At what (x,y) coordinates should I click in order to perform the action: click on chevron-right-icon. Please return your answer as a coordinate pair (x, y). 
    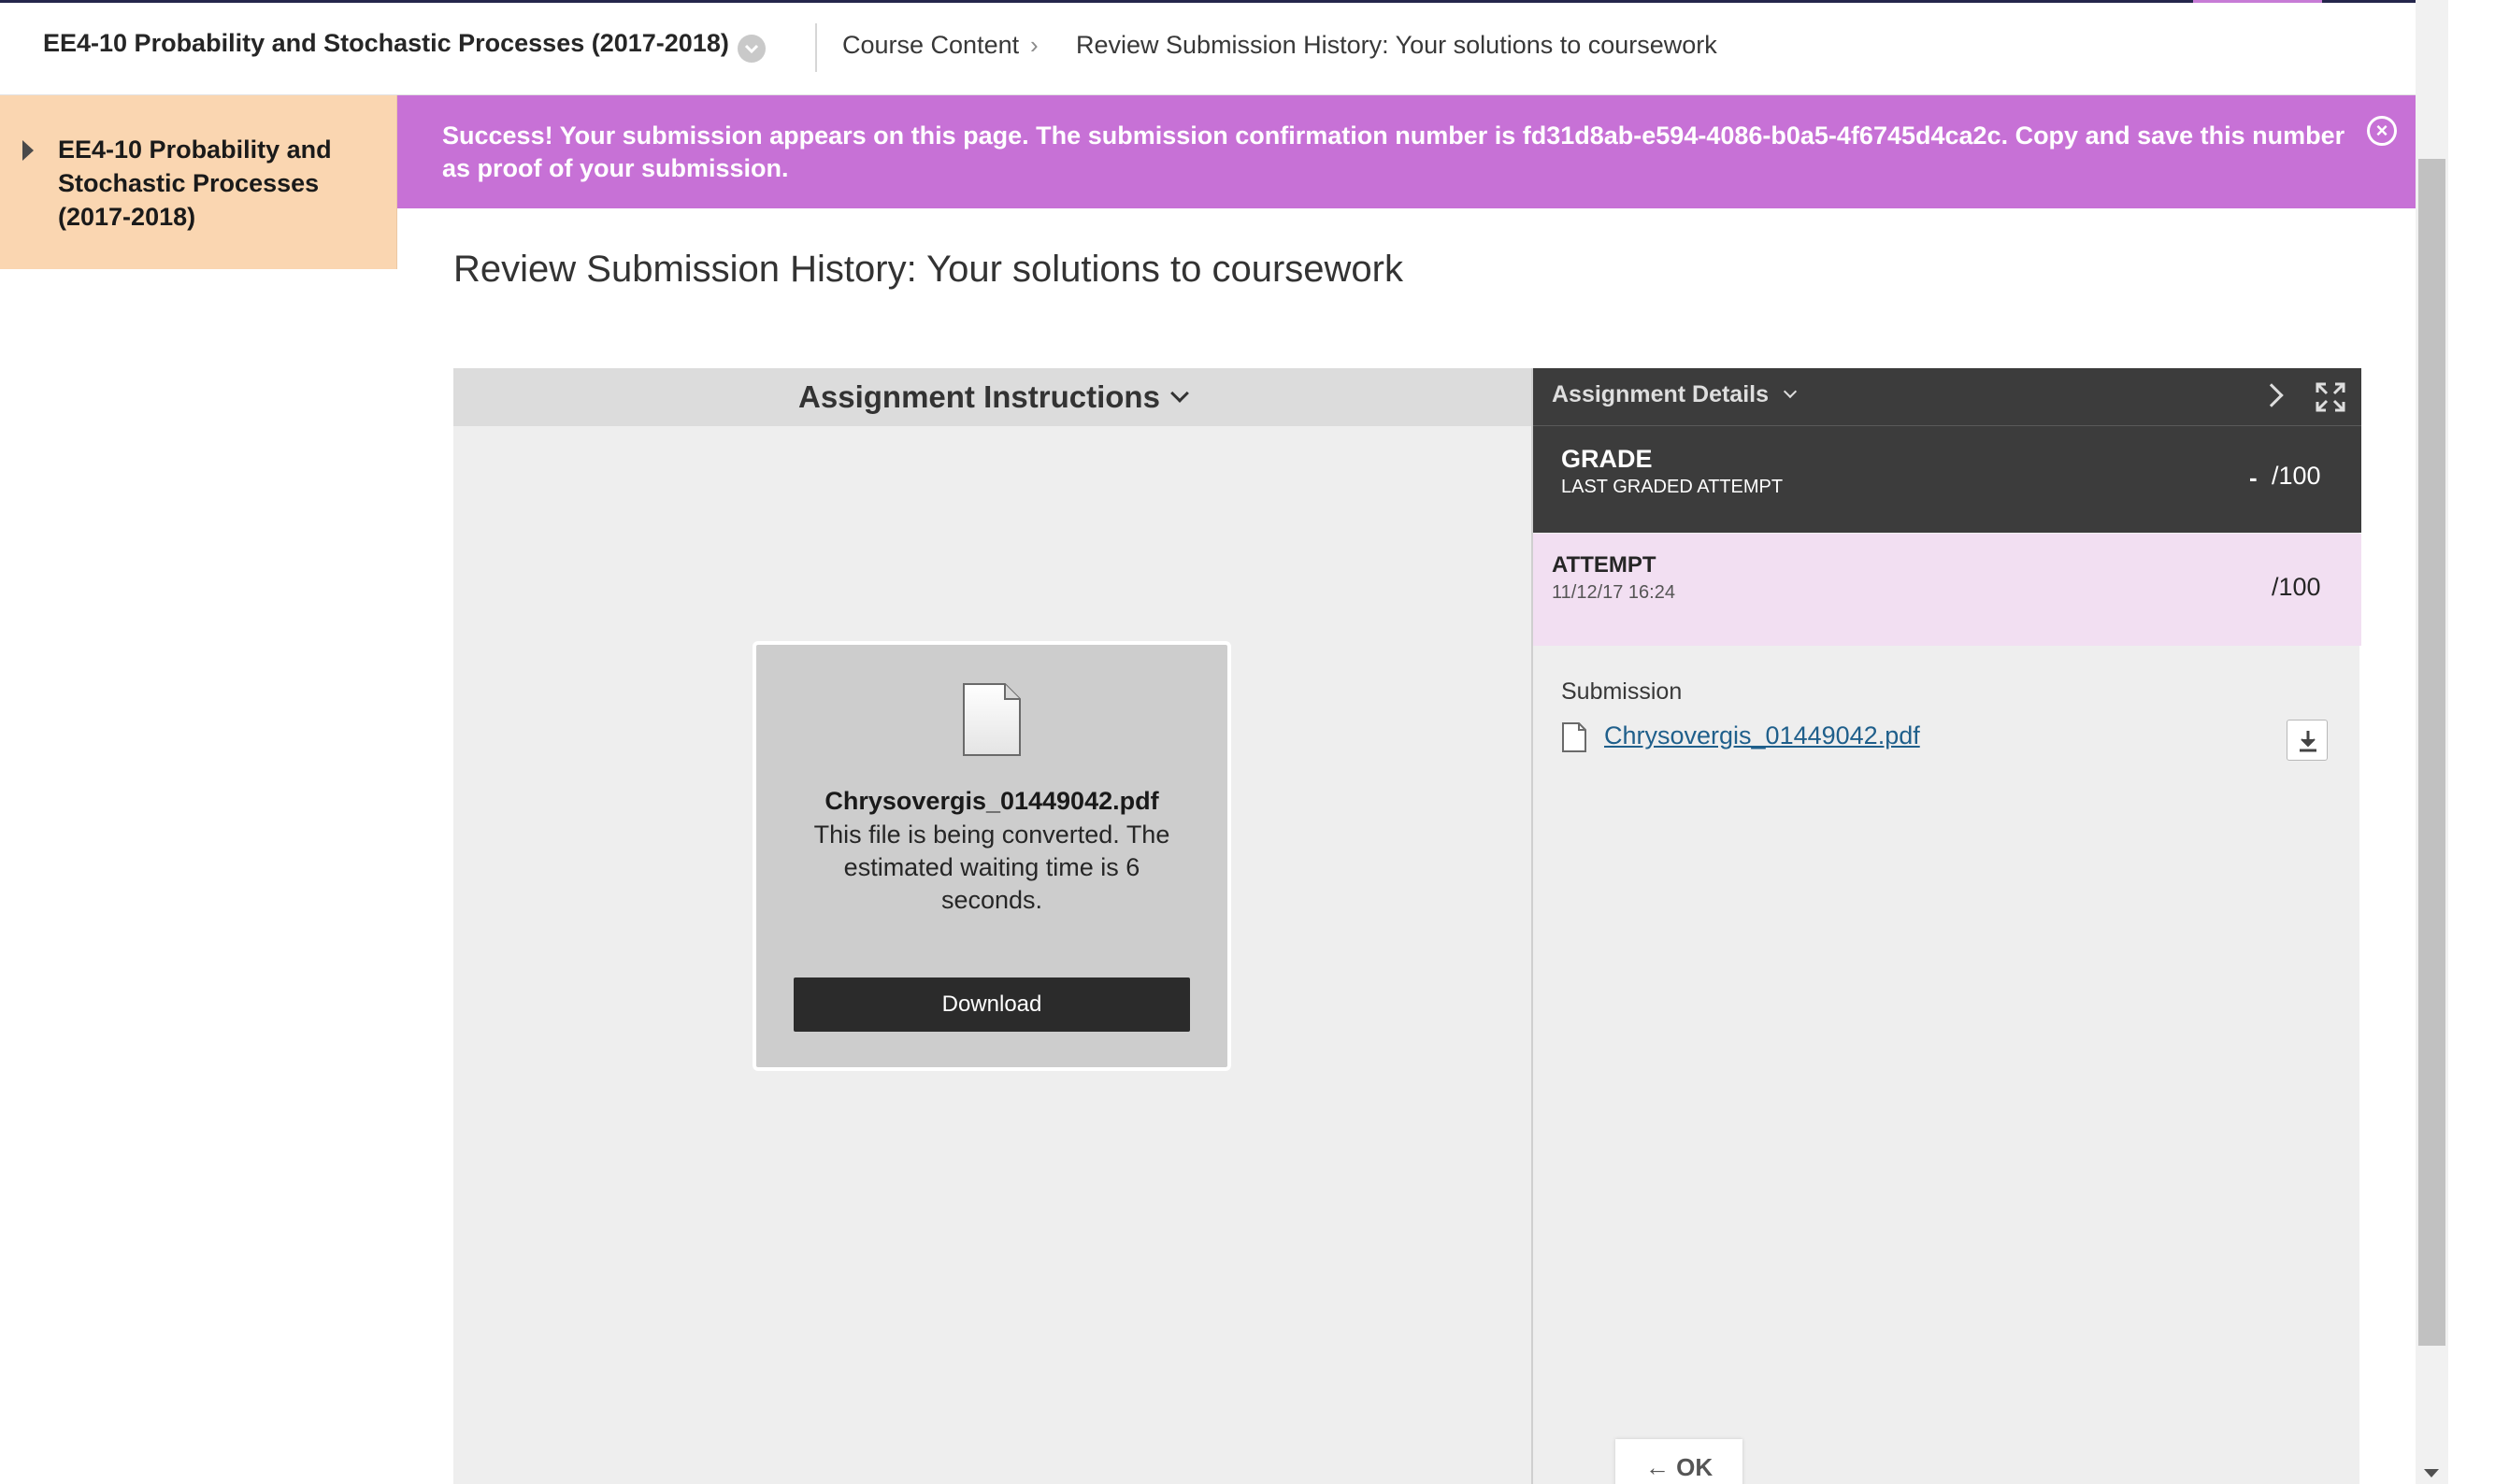
    Looking at the image, I should click on (2271, 395).